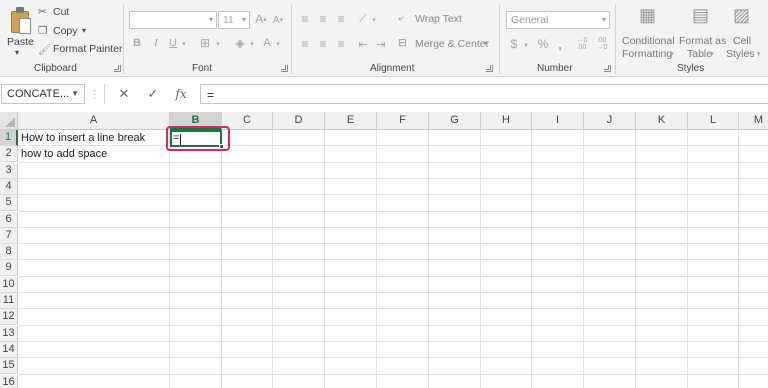  Describe the element at coordinates (582, 44) in the screenshot. I see `increase-decimal-icon: ←0.00` at that location.